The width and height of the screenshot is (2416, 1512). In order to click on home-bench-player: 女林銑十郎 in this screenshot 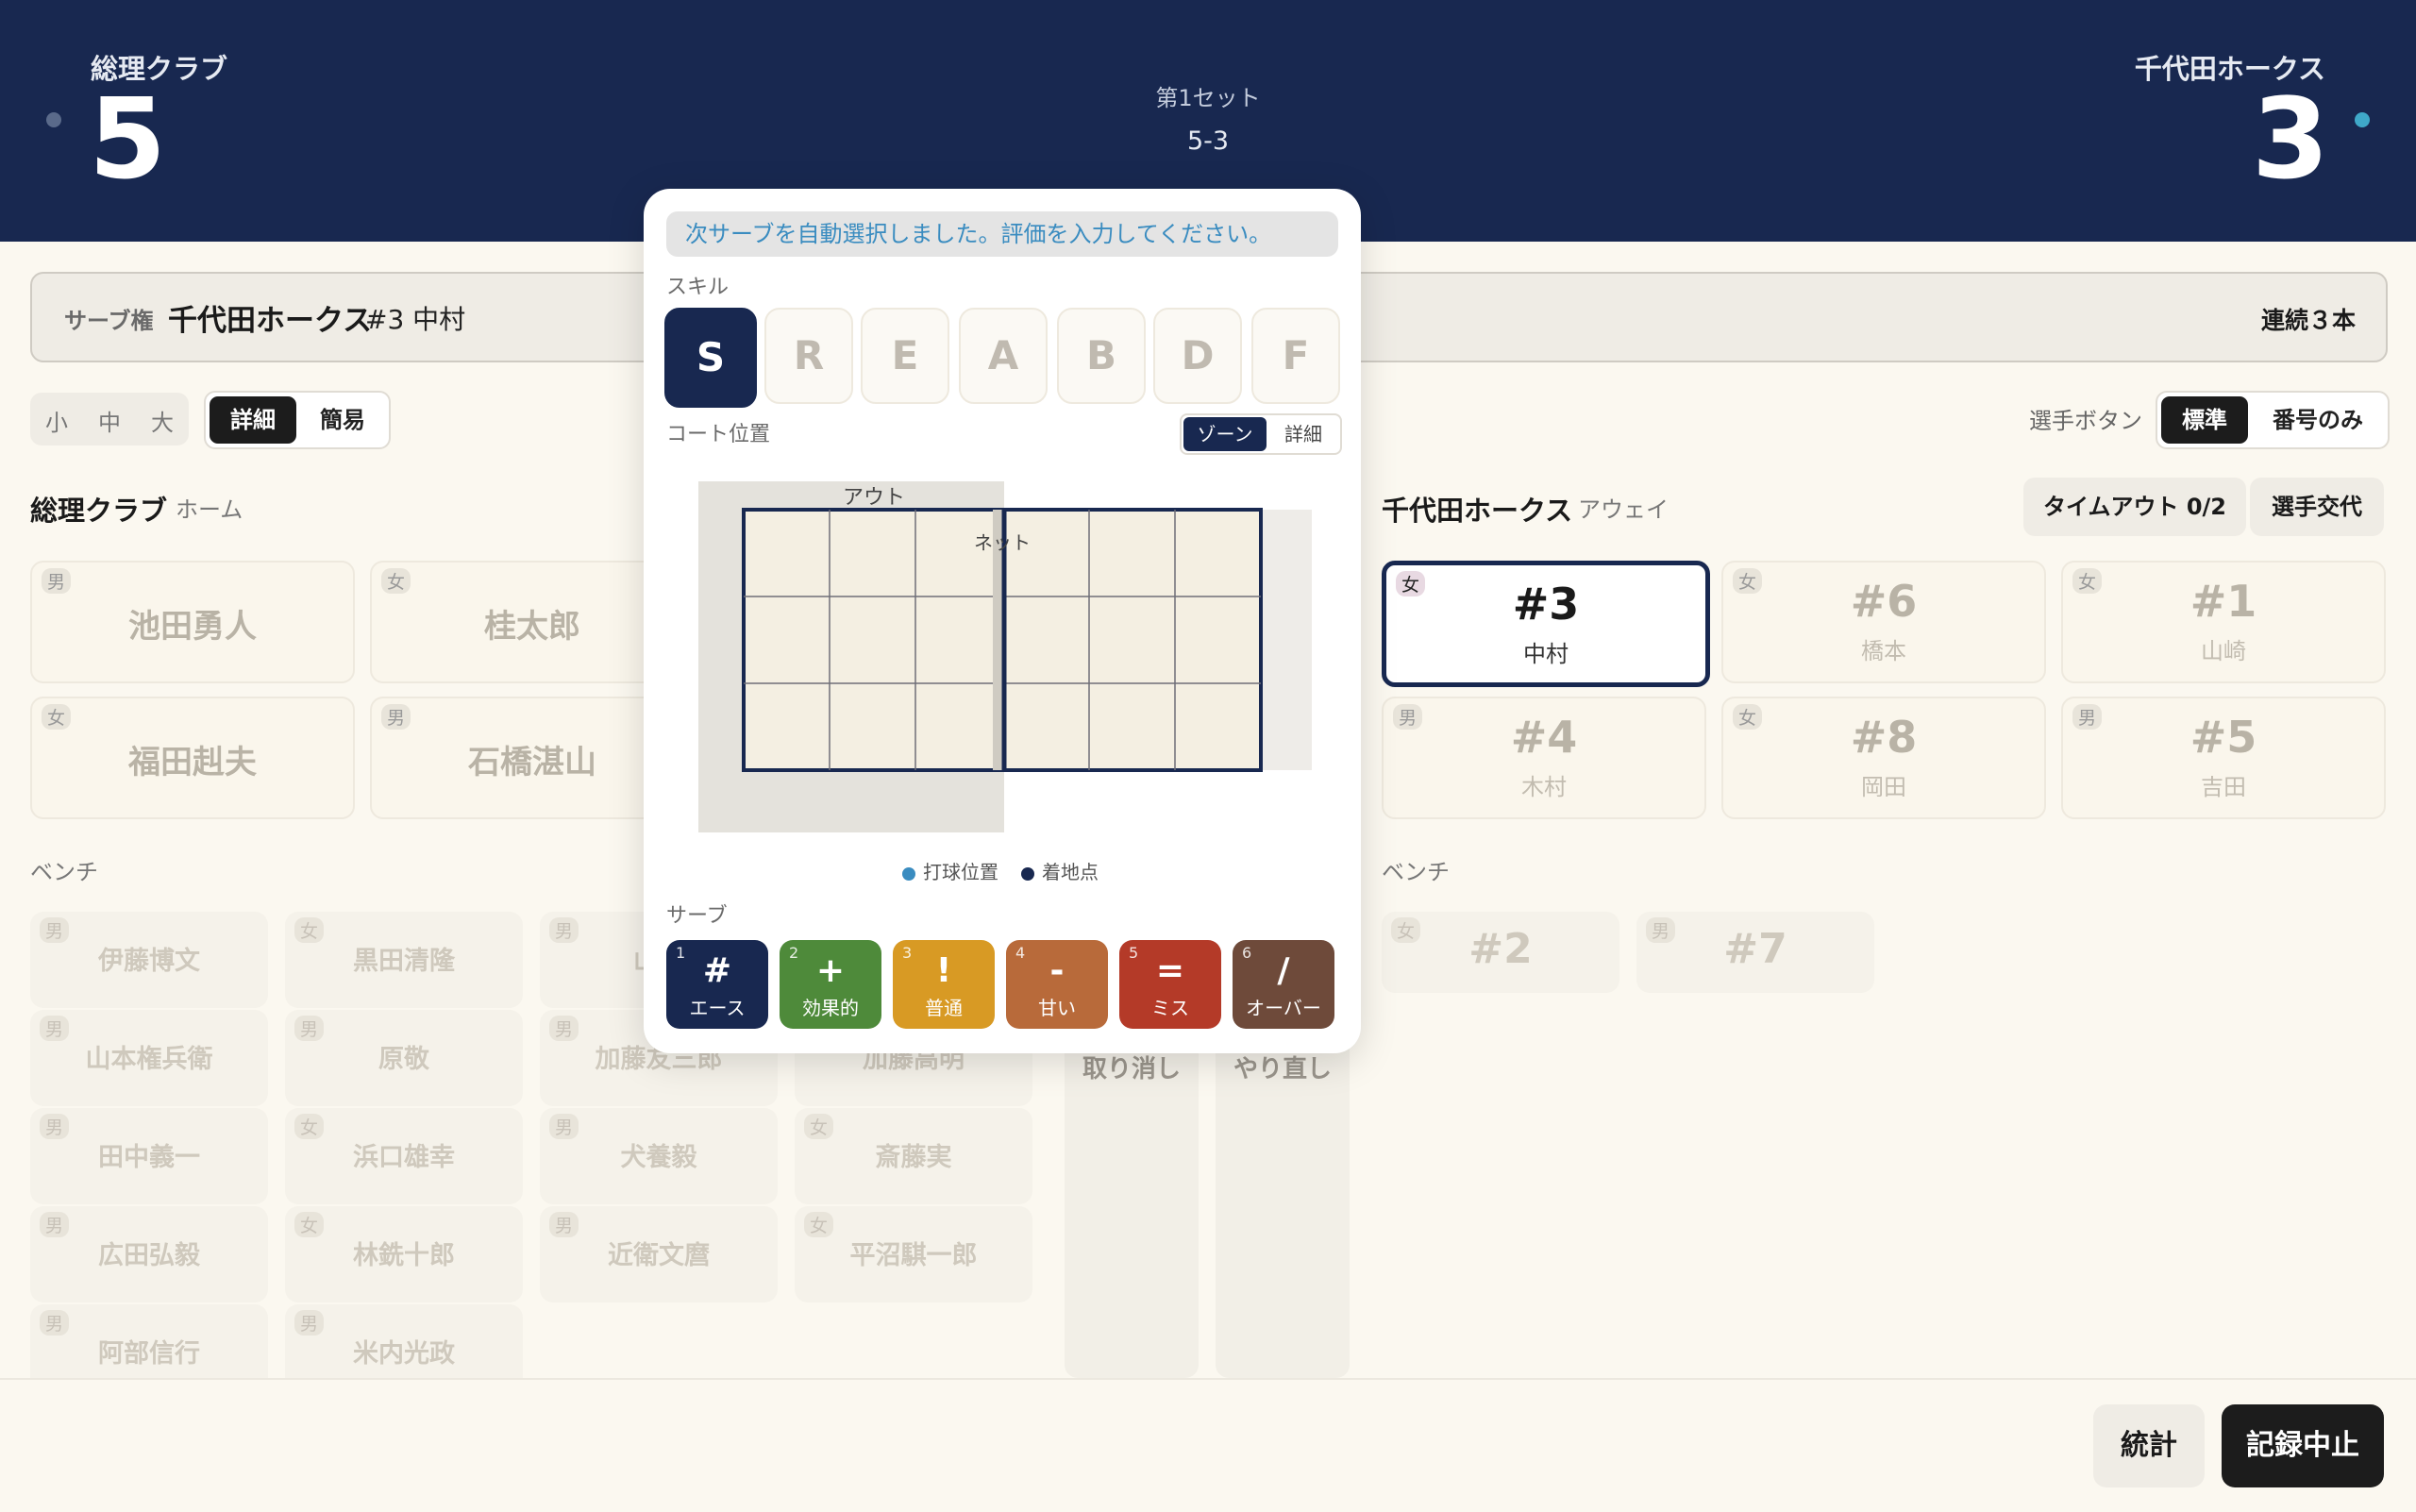, I will do `click(404, 1254)`.